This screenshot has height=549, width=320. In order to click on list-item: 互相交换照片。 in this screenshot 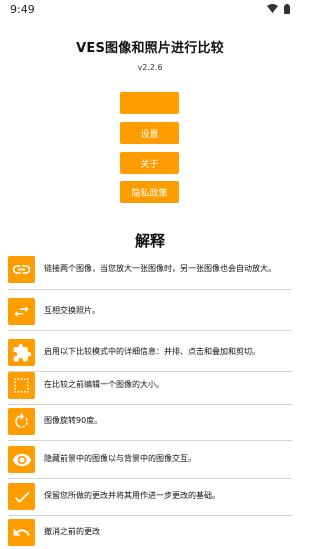, I will do `click(150, 311)`.